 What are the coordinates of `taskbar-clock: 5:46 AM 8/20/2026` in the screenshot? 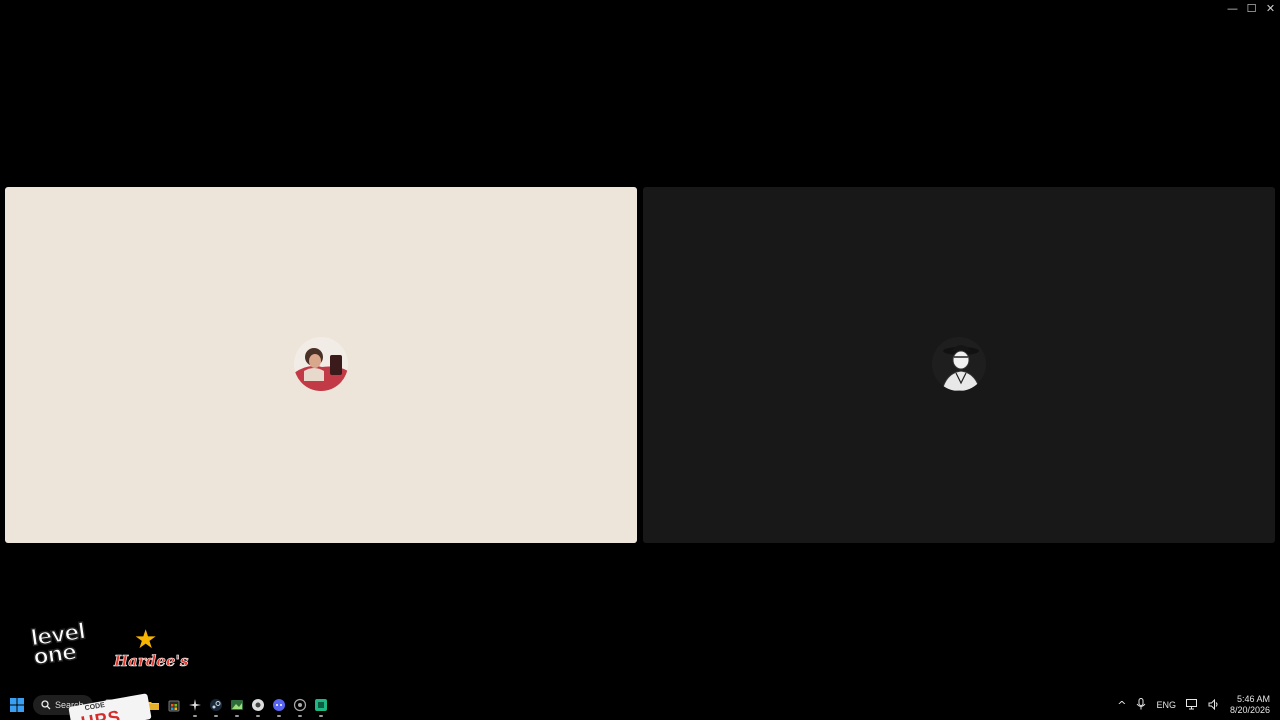 It's located at (1250, 705).